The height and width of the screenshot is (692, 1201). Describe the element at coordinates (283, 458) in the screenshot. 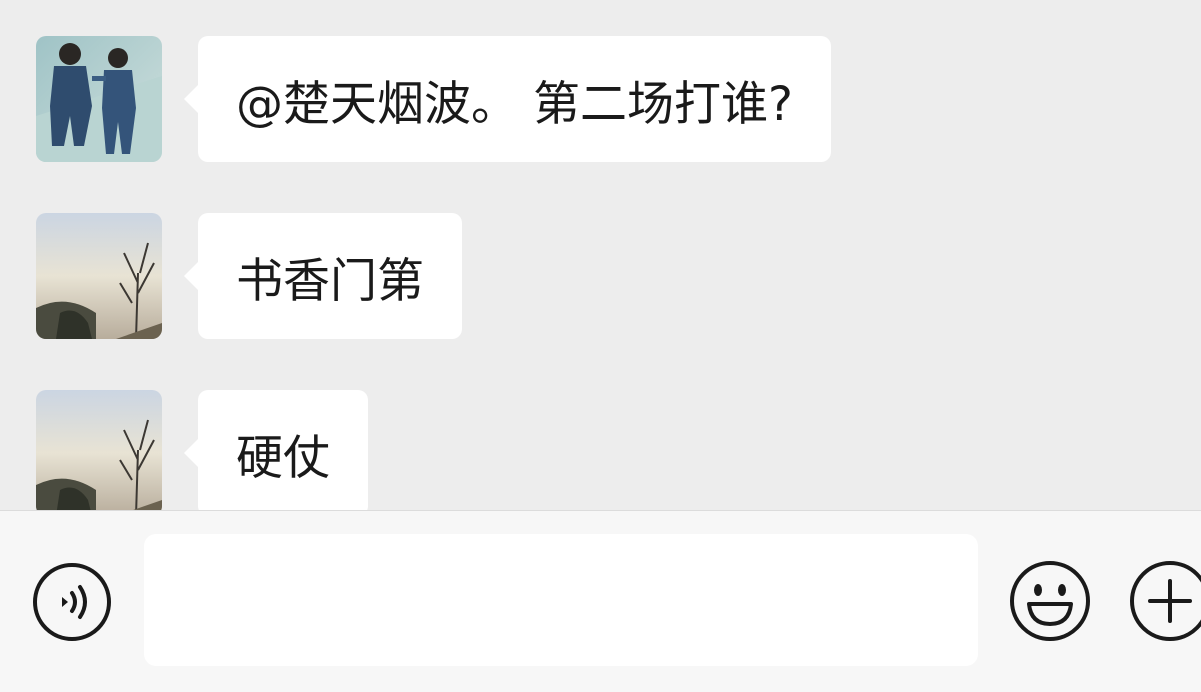

I see `message-text: 硬仗` at that location.